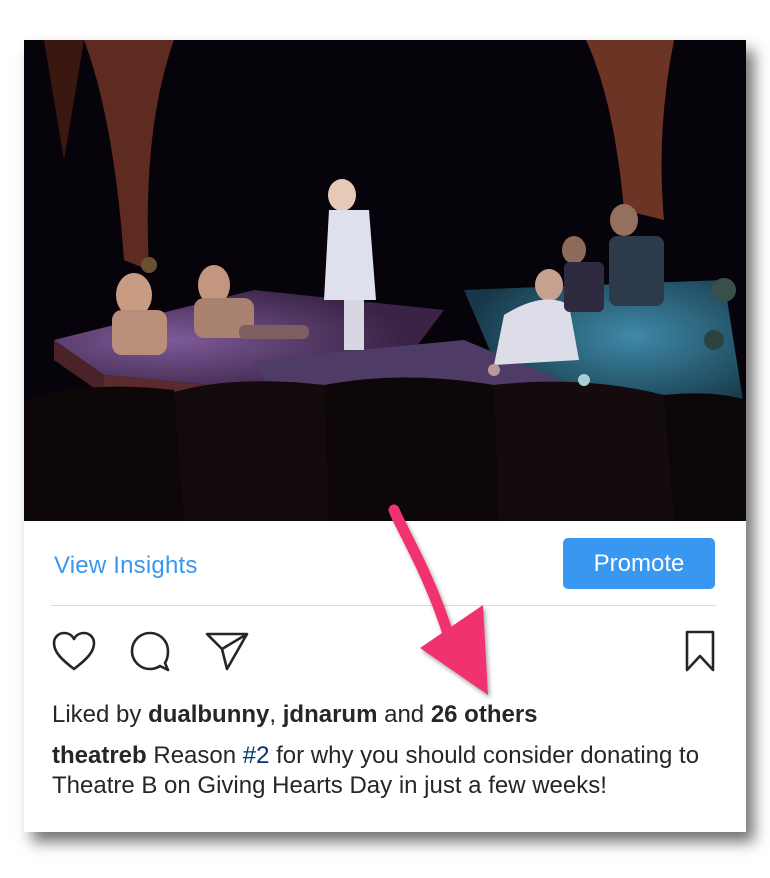 This screenshot has height=878, width=770. What do you see at coordinates (700, 653) in the screenshot?
I see `bookmark-icon` at bounding box center [700, 653].